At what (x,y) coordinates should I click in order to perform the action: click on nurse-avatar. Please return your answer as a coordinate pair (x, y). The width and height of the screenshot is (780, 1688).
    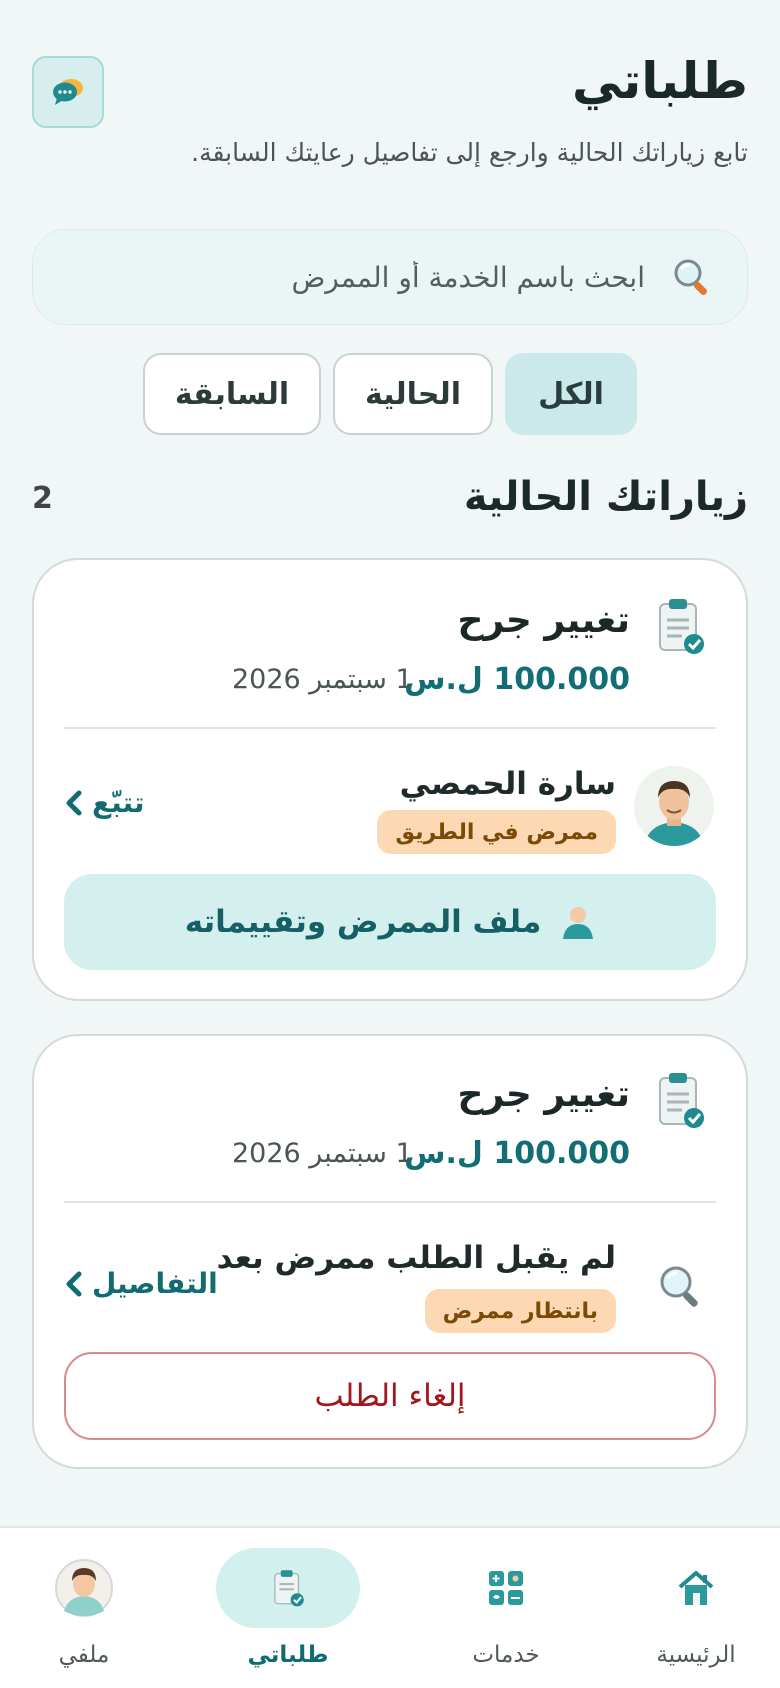
    Looking at the image, I should click on (674, 806).